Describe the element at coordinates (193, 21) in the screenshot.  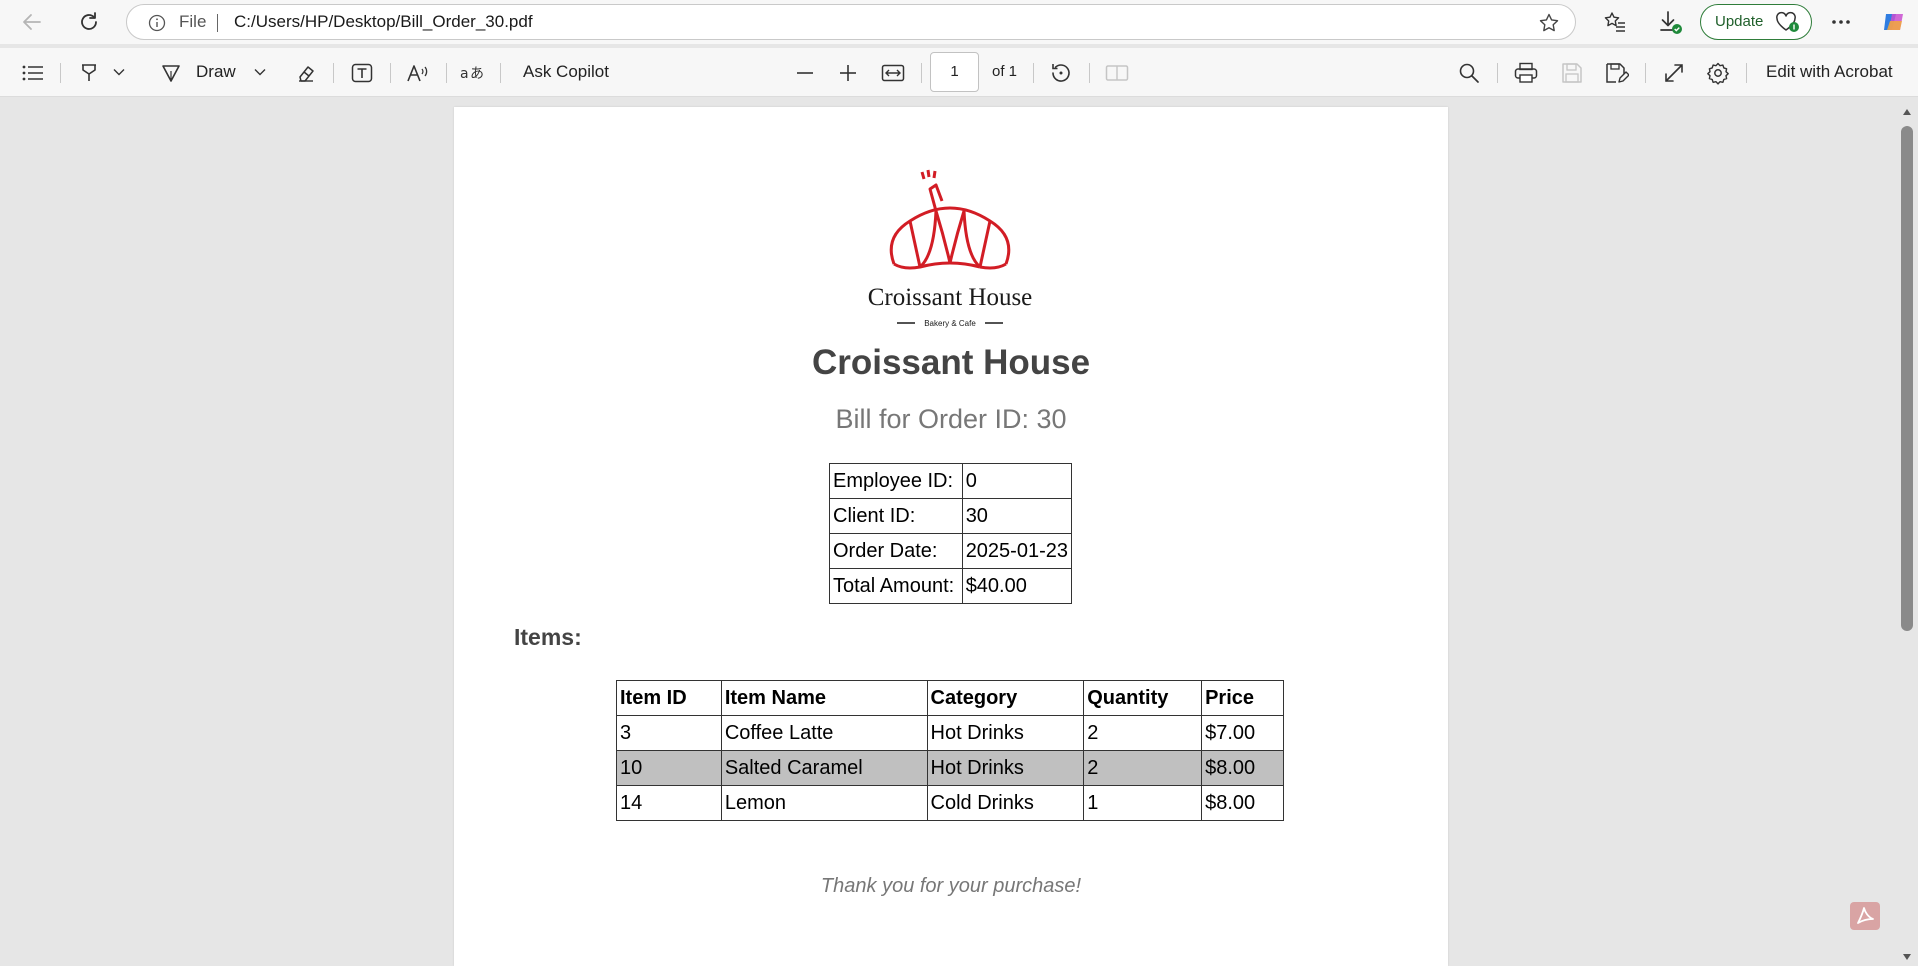
I see `url-scheme-label: File` at that location.